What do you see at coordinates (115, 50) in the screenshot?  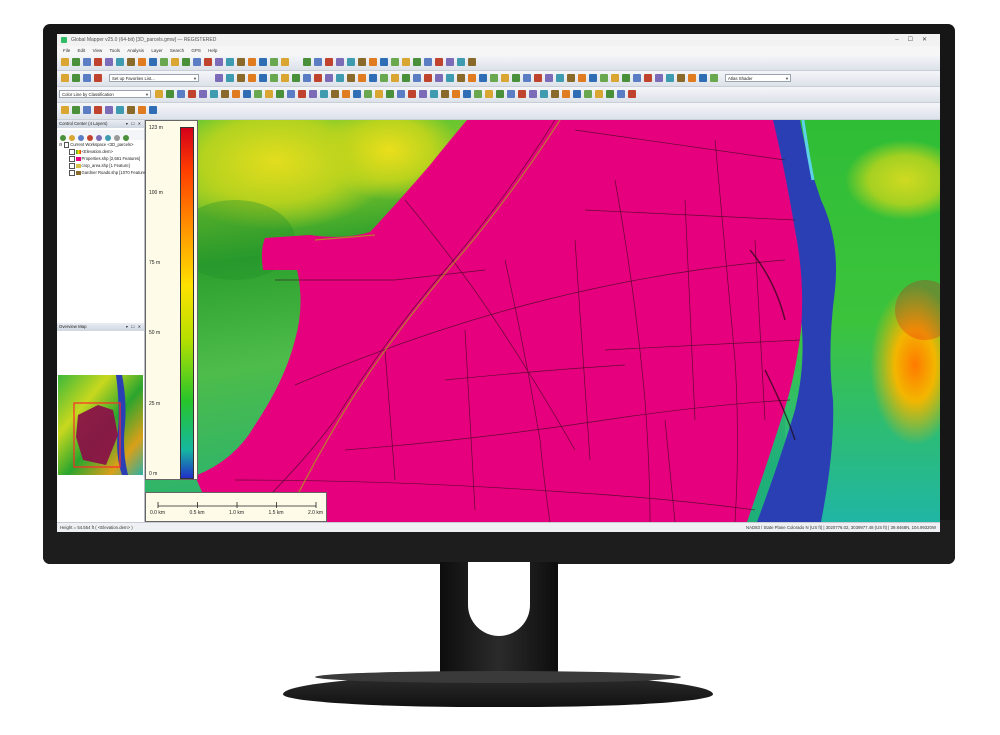 I see `menu-tools: Tools` at bounding box center [115, 50].